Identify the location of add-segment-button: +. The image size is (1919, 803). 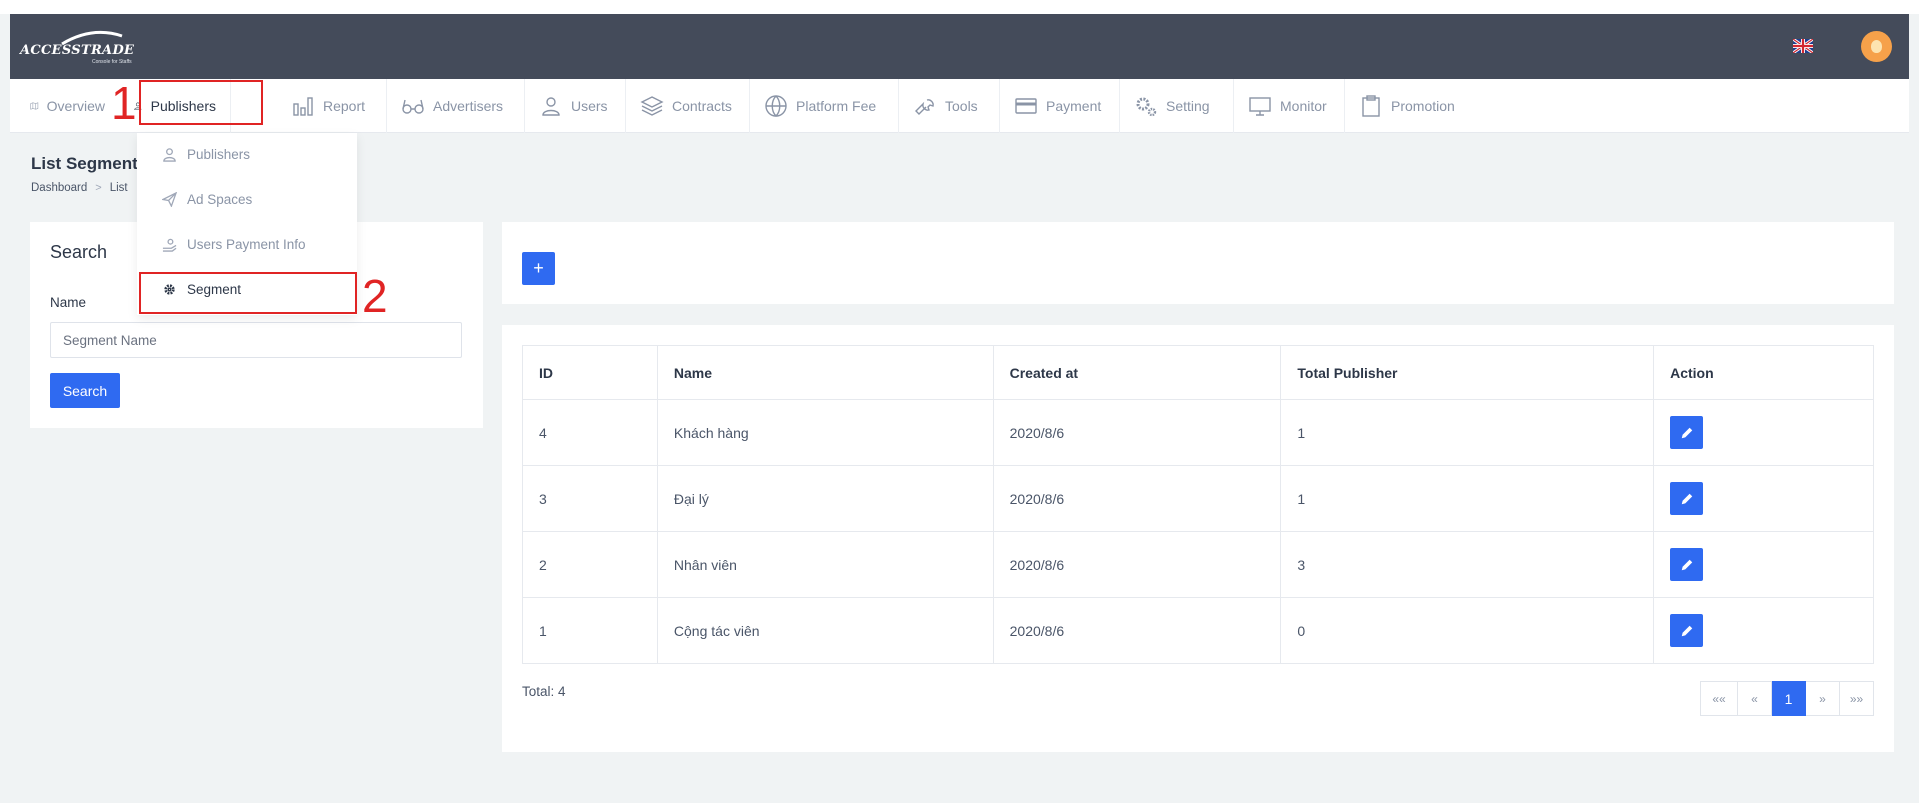
(538, 268).